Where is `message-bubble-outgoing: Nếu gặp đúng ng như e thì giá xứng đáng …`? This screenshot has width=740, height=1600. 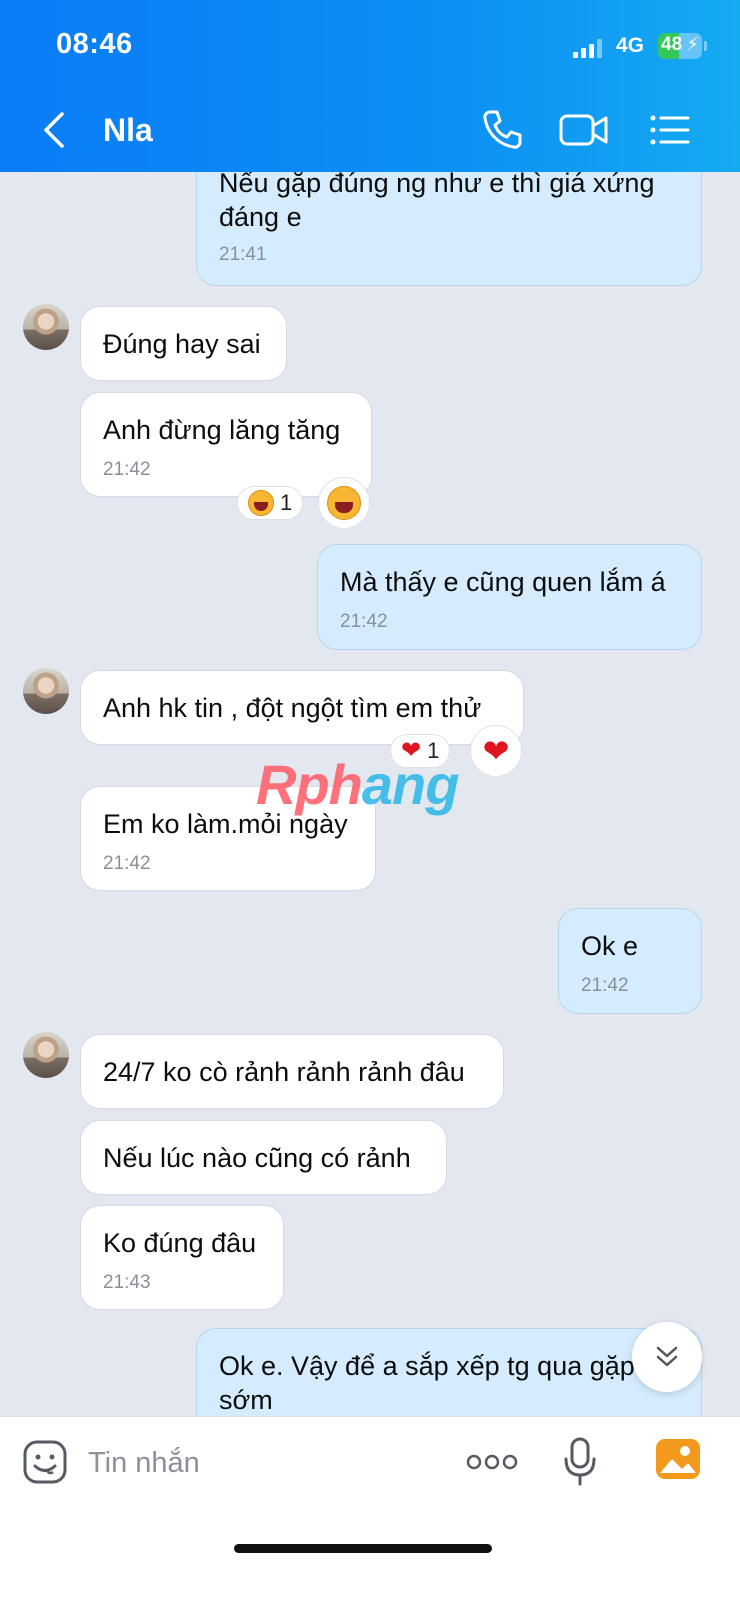
message-bubble-outgoing: Nếu gặp đúng ng như e thì giá xứng đáng … is located at coordinates (449, 229).